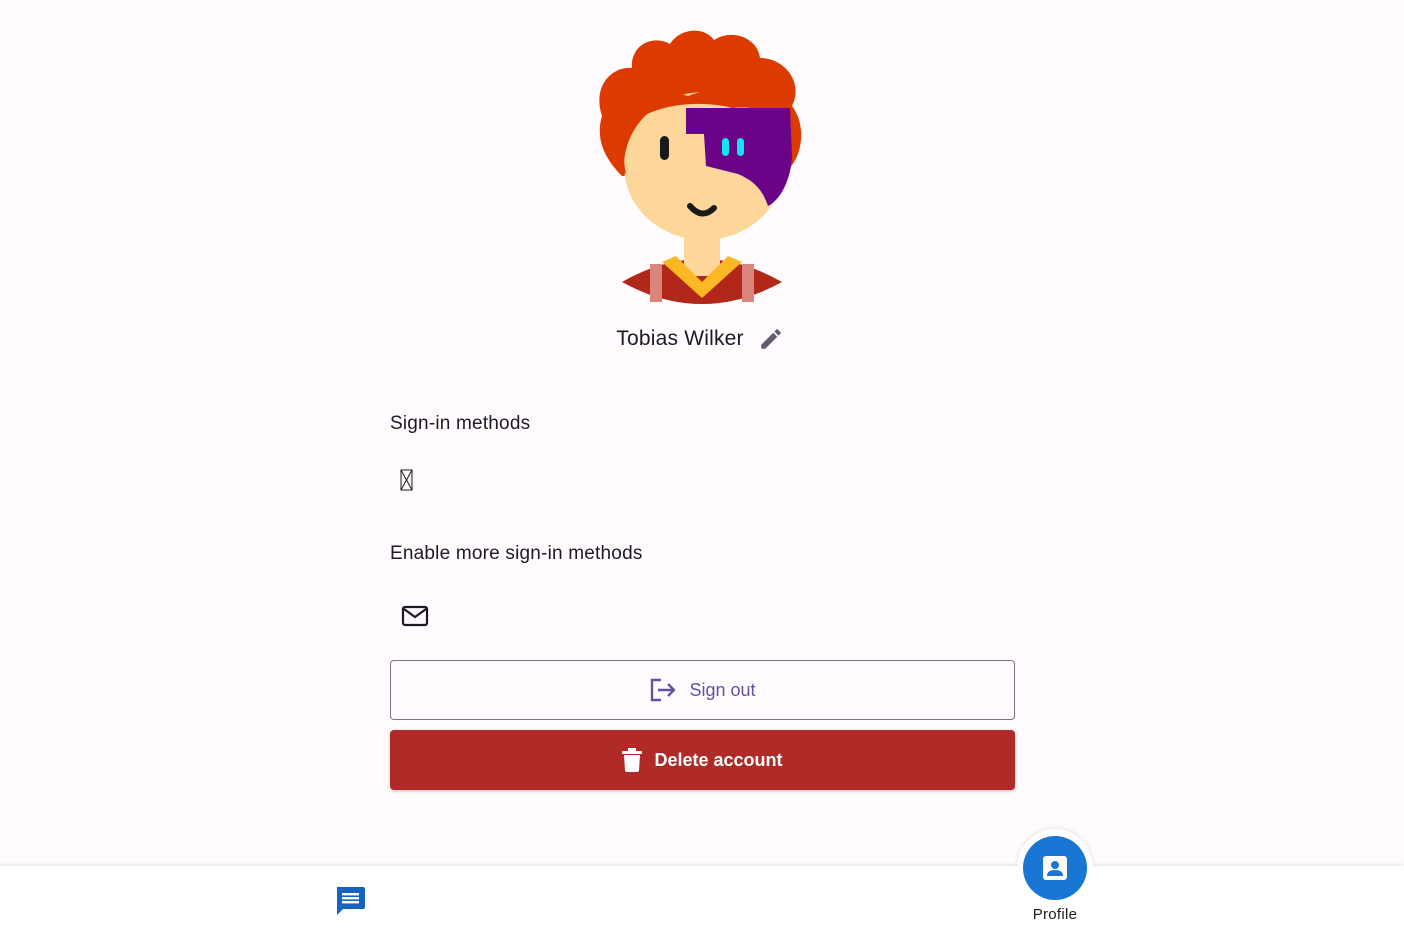  Describe the element at coordinates (632, 760) in the screenshot. I see `trash-icon` at that location.